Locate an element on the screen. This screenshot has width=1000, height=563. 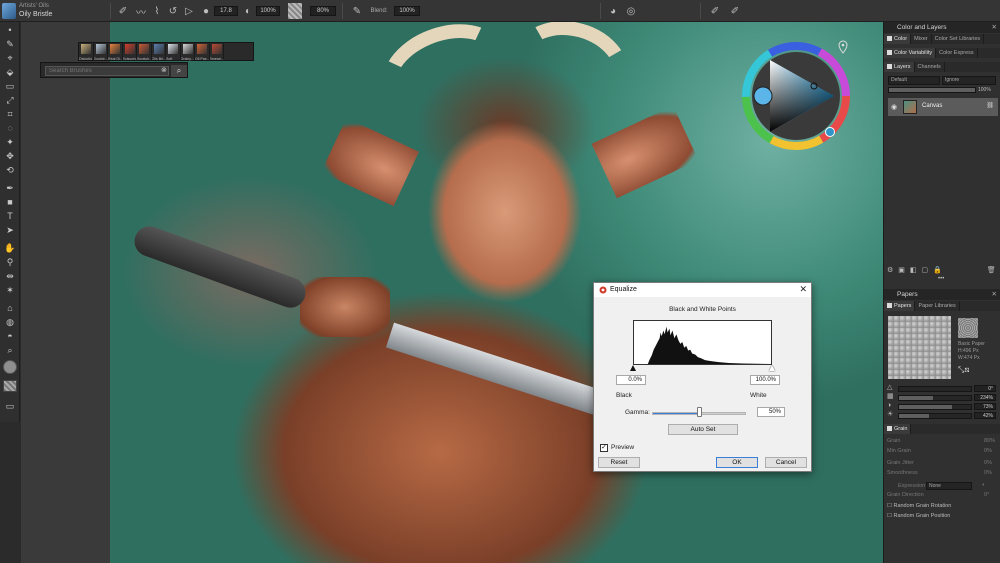
grabber-icon: ✋ is located at coordinates (10, 248).